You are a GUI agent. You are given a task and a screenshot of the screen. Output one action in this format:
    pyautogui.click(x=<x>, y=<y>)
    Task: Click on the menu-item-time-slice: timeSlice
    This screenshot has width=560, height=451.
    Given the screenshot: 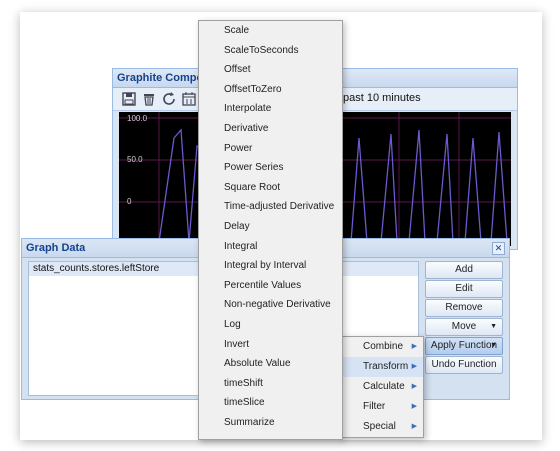 What is the action you would take?
    pyautogui.click(x=270, y=403)
    